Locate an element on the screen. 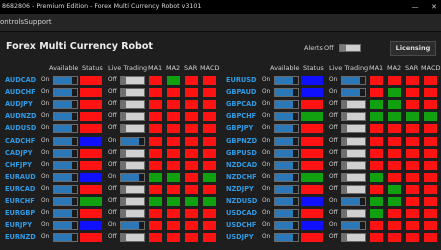 This screenshot has width=441, height=250. pair-symbol: USDCAD is located at coordinates (241, 213).